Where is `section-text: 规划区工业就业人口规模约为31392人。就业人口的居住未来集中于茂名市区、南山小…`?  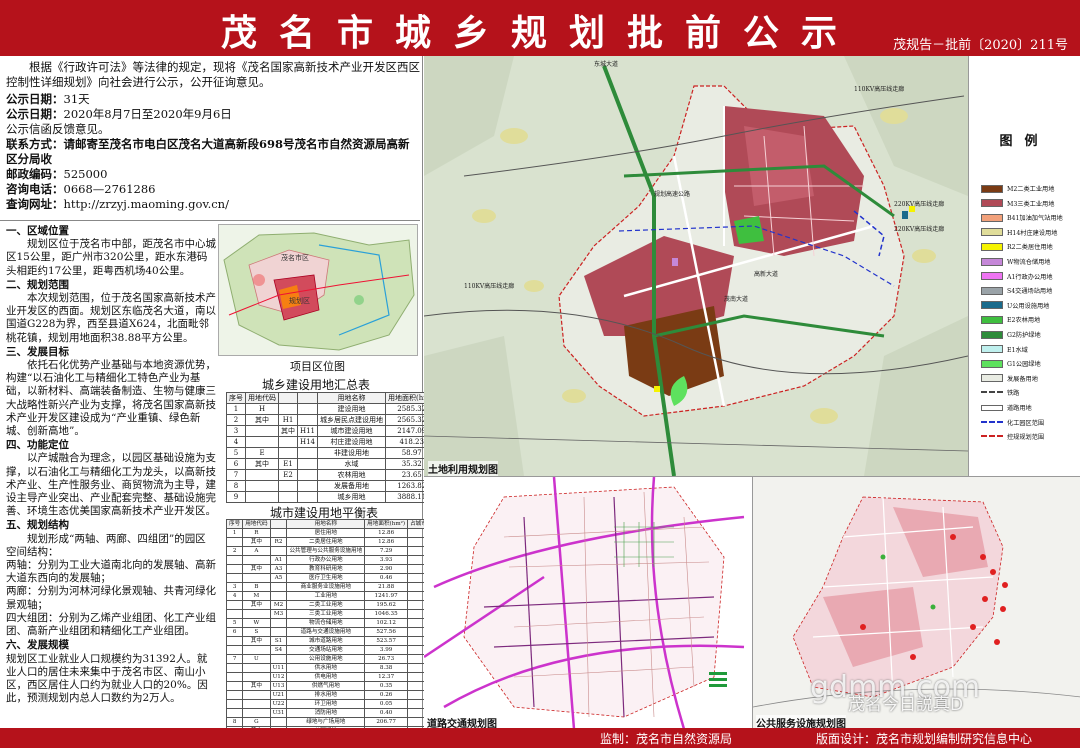 section-text: 规划区工业就业人口规模约为31392人。就业人口的居住未来集中于茂名市区、南山小… is located at coordinates (107, 678).